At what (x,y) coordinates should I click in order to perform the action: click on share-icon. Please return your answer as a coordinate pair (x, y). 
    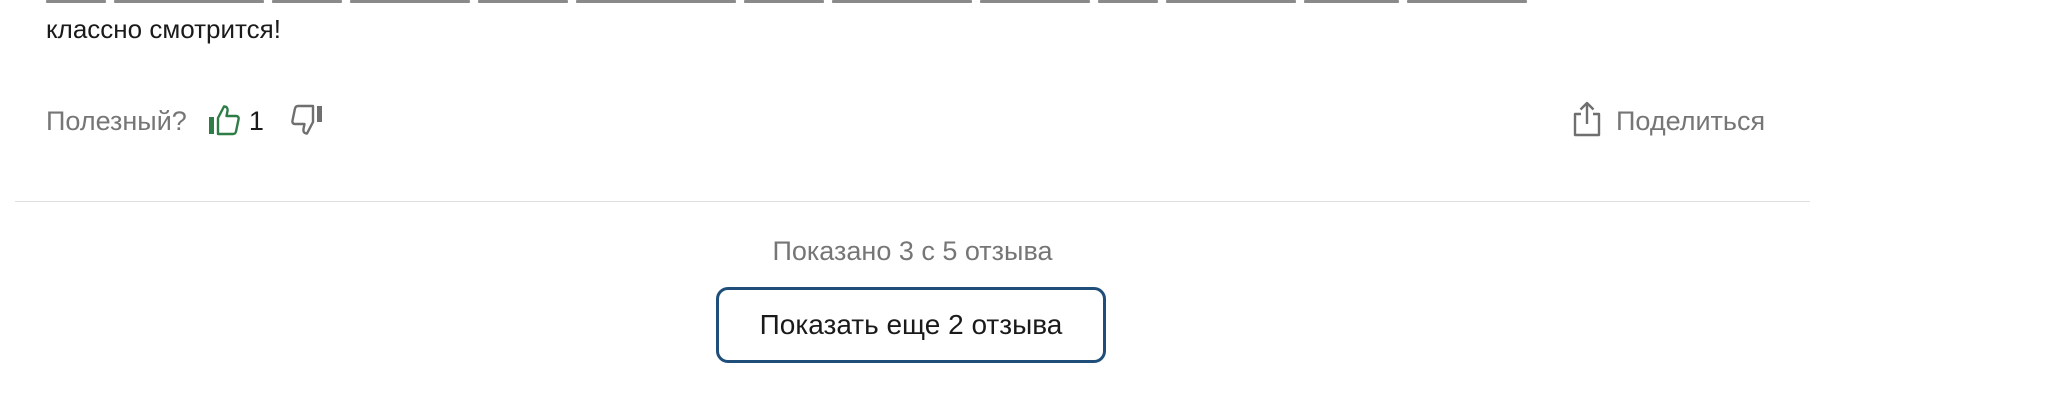
    Looking at the image, I should click on (1587, 121).